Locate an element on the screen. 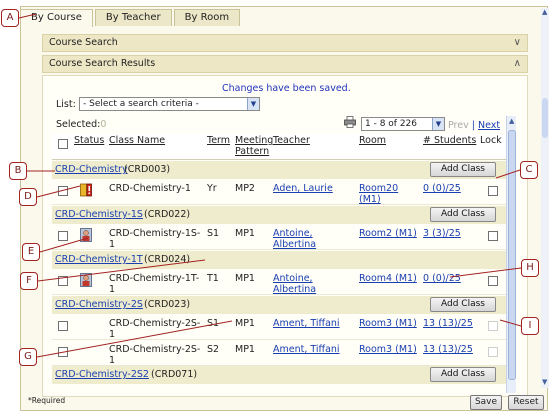 The image size is (554, 415). tab-by-course: By Course is located at coordinates (56, 18).